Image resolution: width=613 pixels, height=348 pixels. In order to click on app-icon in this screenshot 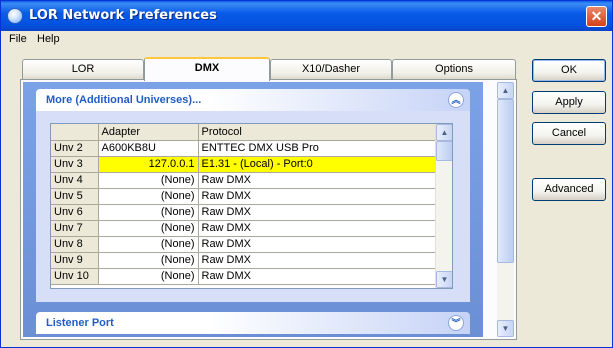, I will do `click(15, 16)`.